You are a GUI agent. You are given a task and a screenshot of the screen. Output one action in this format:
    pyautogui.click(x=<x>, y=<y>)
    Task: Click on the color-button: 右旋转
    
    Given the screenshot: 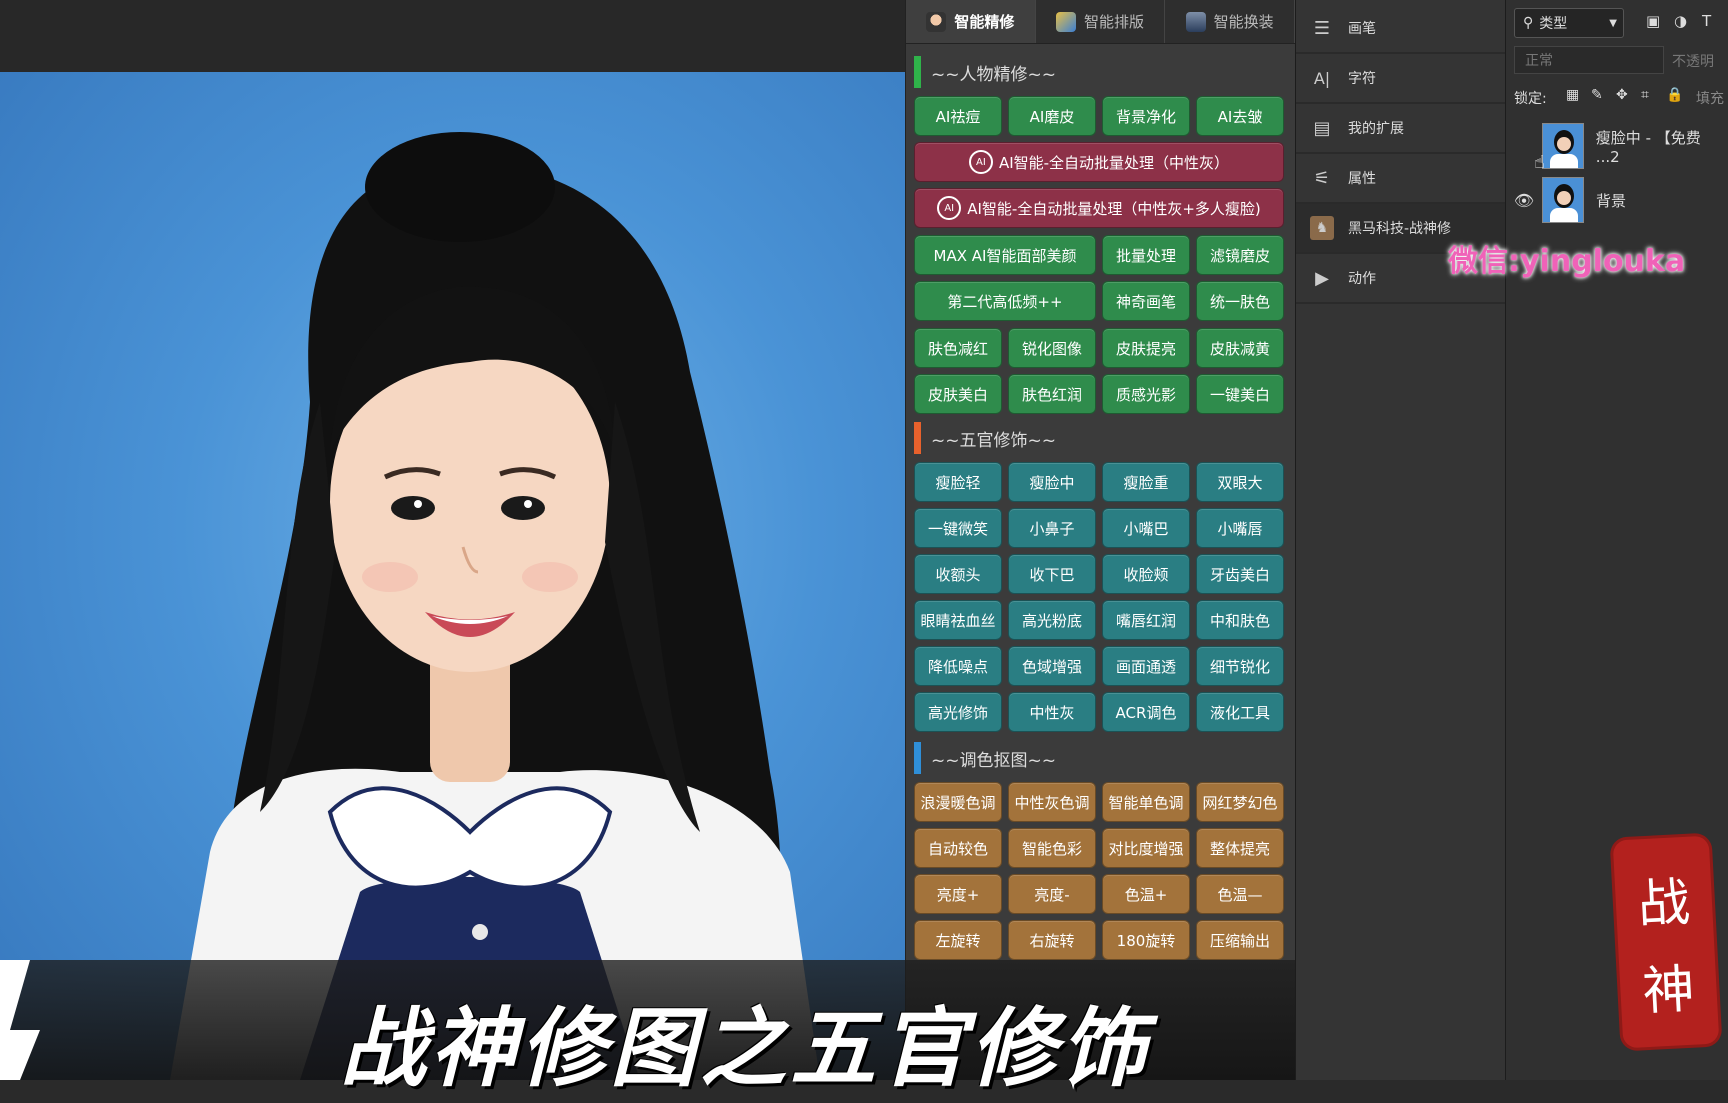 What is the action you would take?
    pyautogui.click(x=1052, y=940)
    